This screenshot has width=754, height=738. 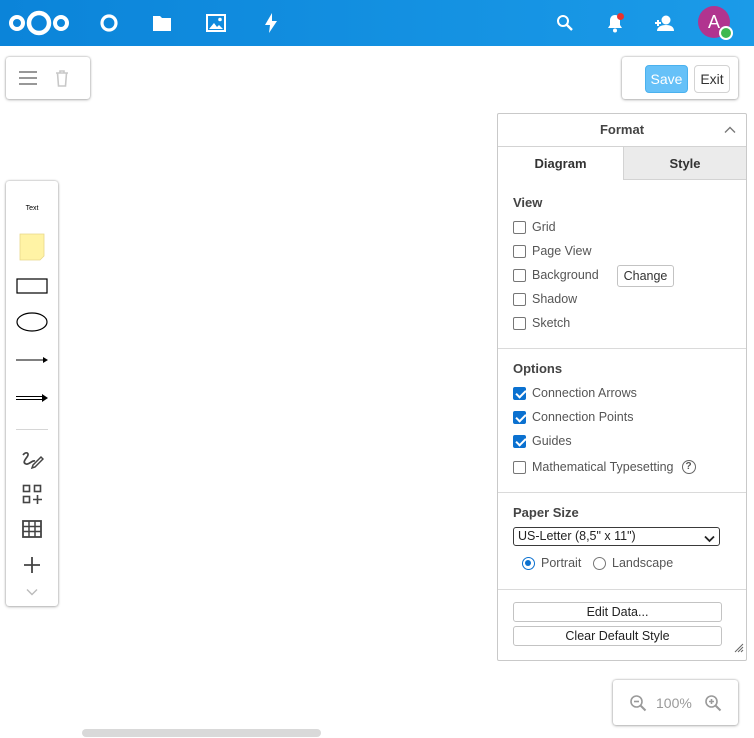 What do you see at coordinates (739, 649) in the screenshot?
I see `resize-grip-icon` at bounding box center [739, 649].